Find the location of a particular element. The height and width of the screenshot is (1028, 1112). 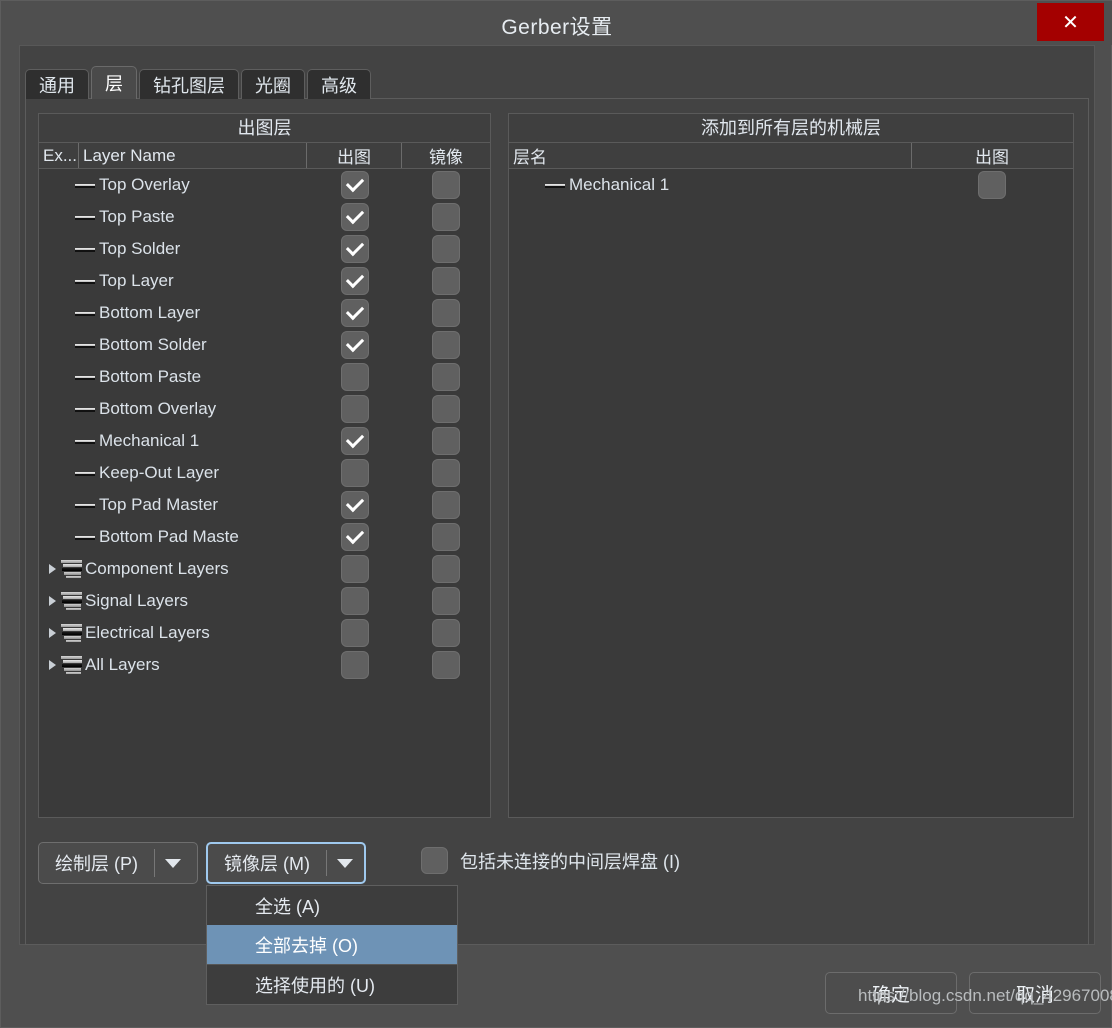

table-row: Bottom Pad Maste is located at coordinates (264, 537).